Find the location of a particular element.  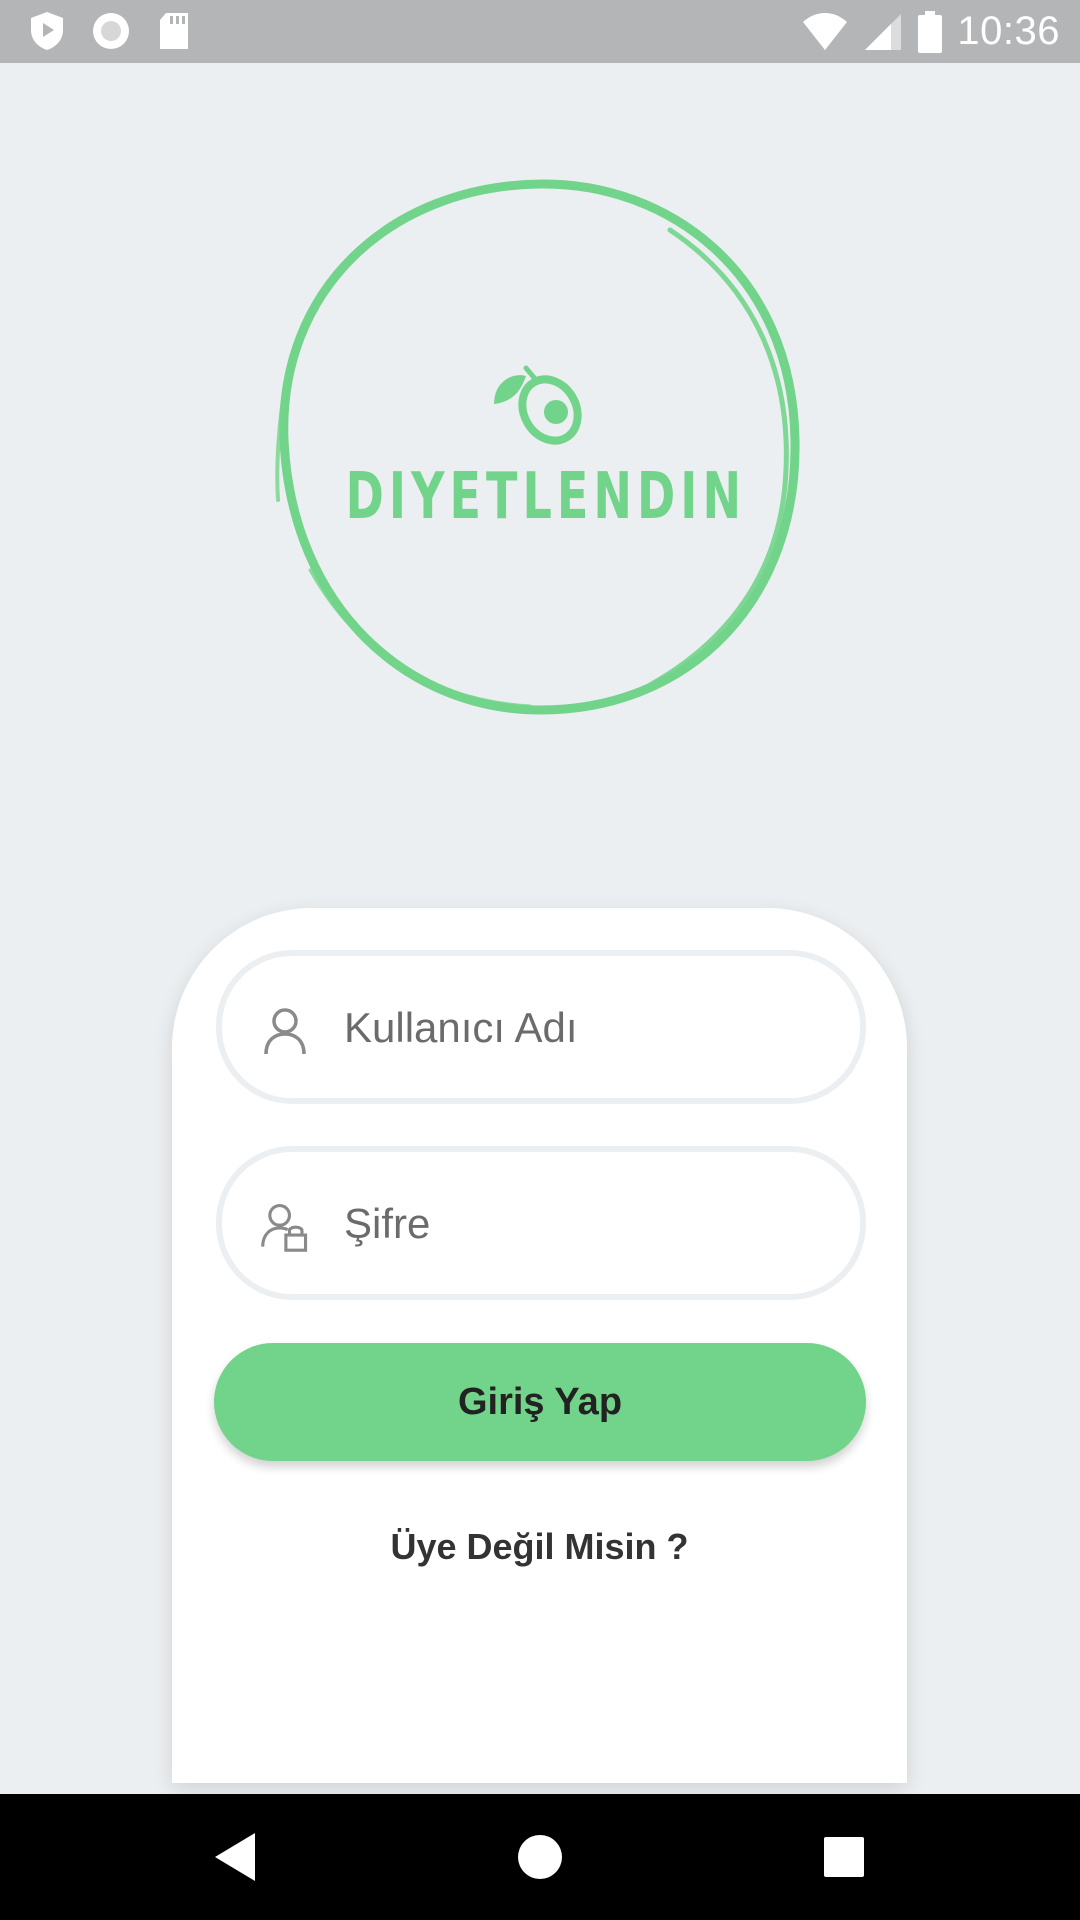

status-time: 10:36 is located at coordinates (1008, 31).